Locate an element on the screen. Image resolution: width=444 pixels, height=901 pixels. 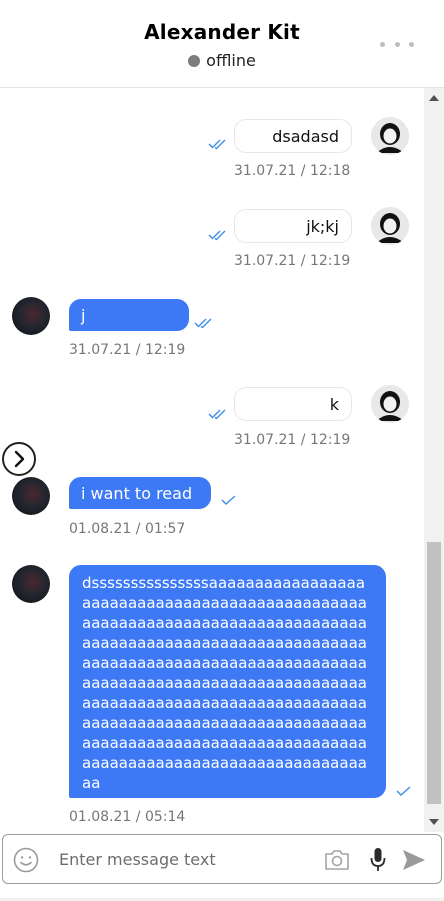
message-bubble-outgoing: jk;kj is located at coordinates (293, 226).